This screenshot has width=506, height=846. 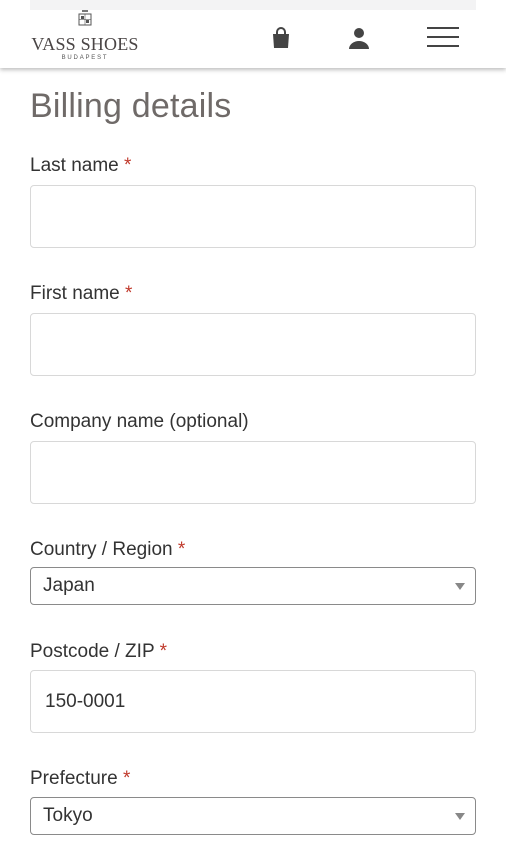 What do you see at coordinates (253, 5) in the screenshot?
I see `header-strip` at bounding box center [253, 5].